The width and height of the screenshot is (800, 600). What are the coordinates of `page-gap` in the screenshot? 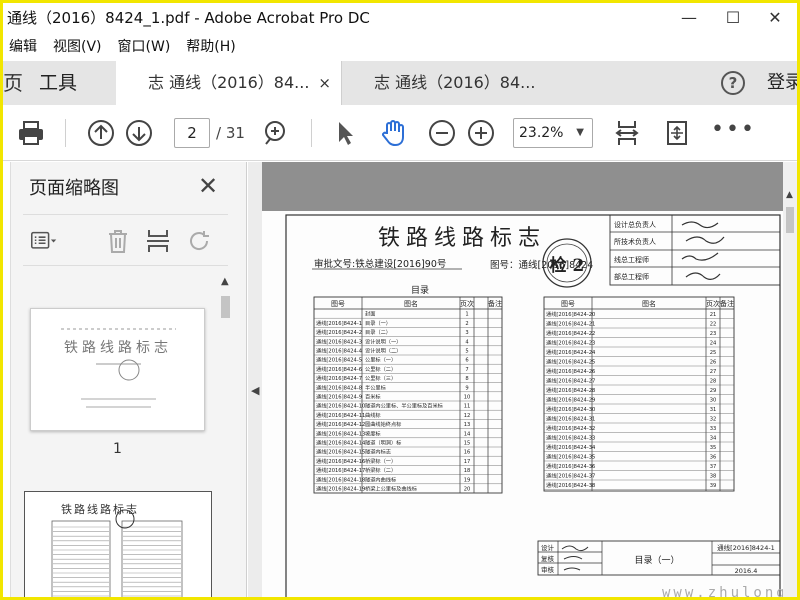 It's located at (522, 186).